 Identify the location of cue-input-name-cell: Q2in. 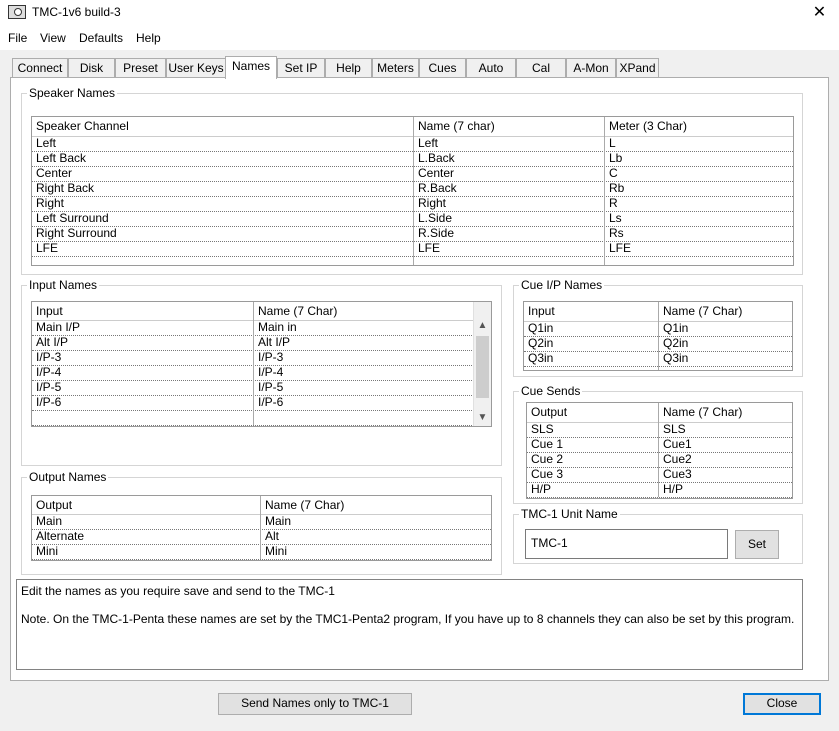
(725, 343).